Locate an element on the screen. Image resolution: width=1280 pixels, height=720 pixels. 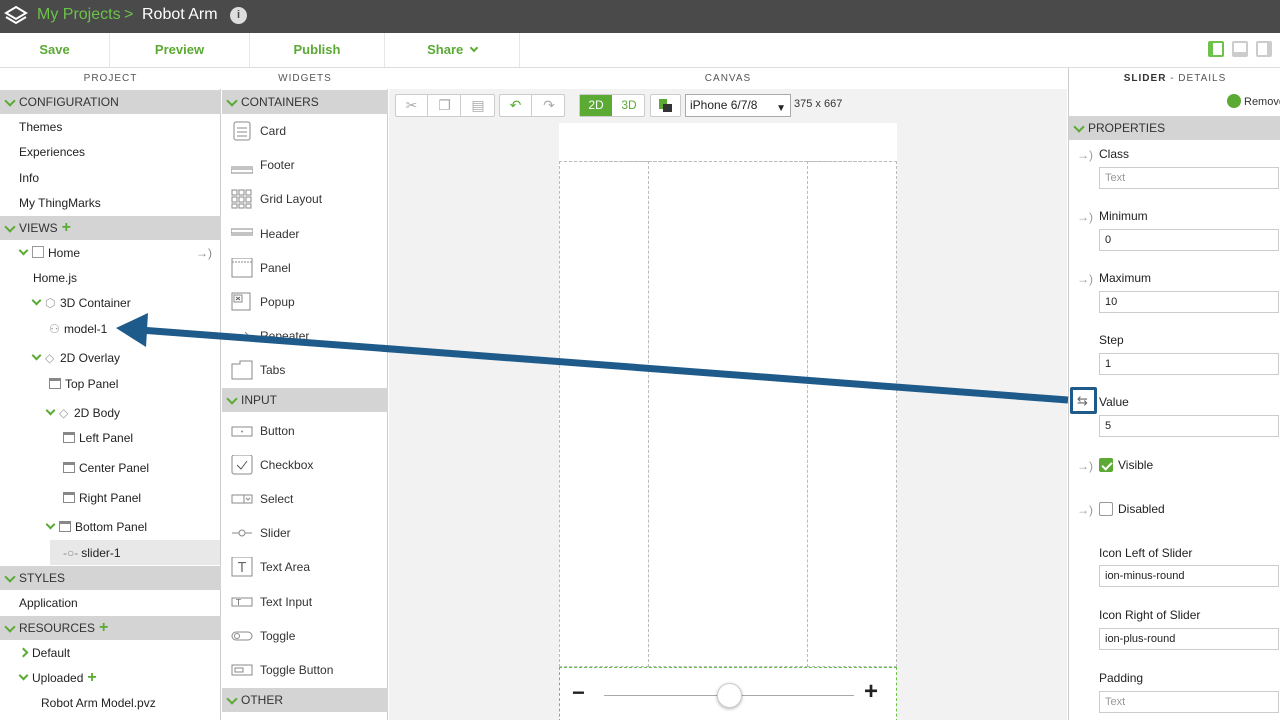
minimum-input: 0 is located at coordinates (1189, 240).